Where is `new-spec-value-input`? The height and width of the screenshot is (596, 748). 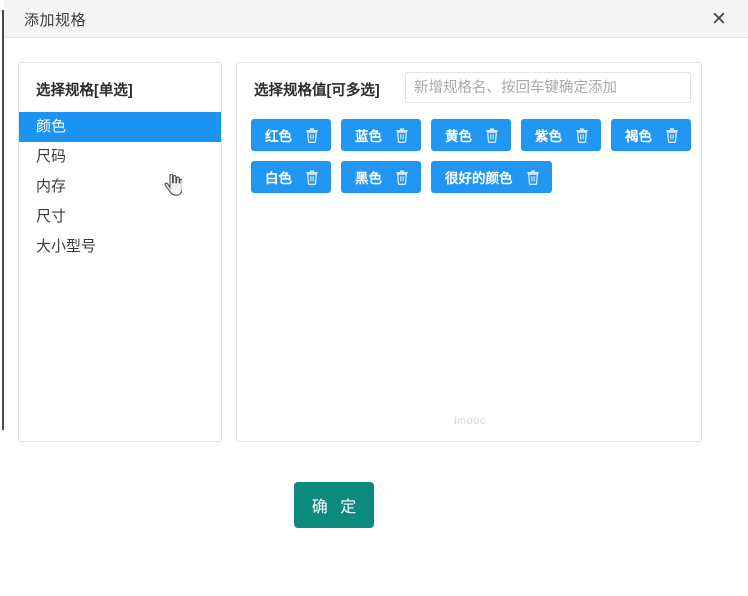 new-spec-value-input is located at coordinates (548, 87).